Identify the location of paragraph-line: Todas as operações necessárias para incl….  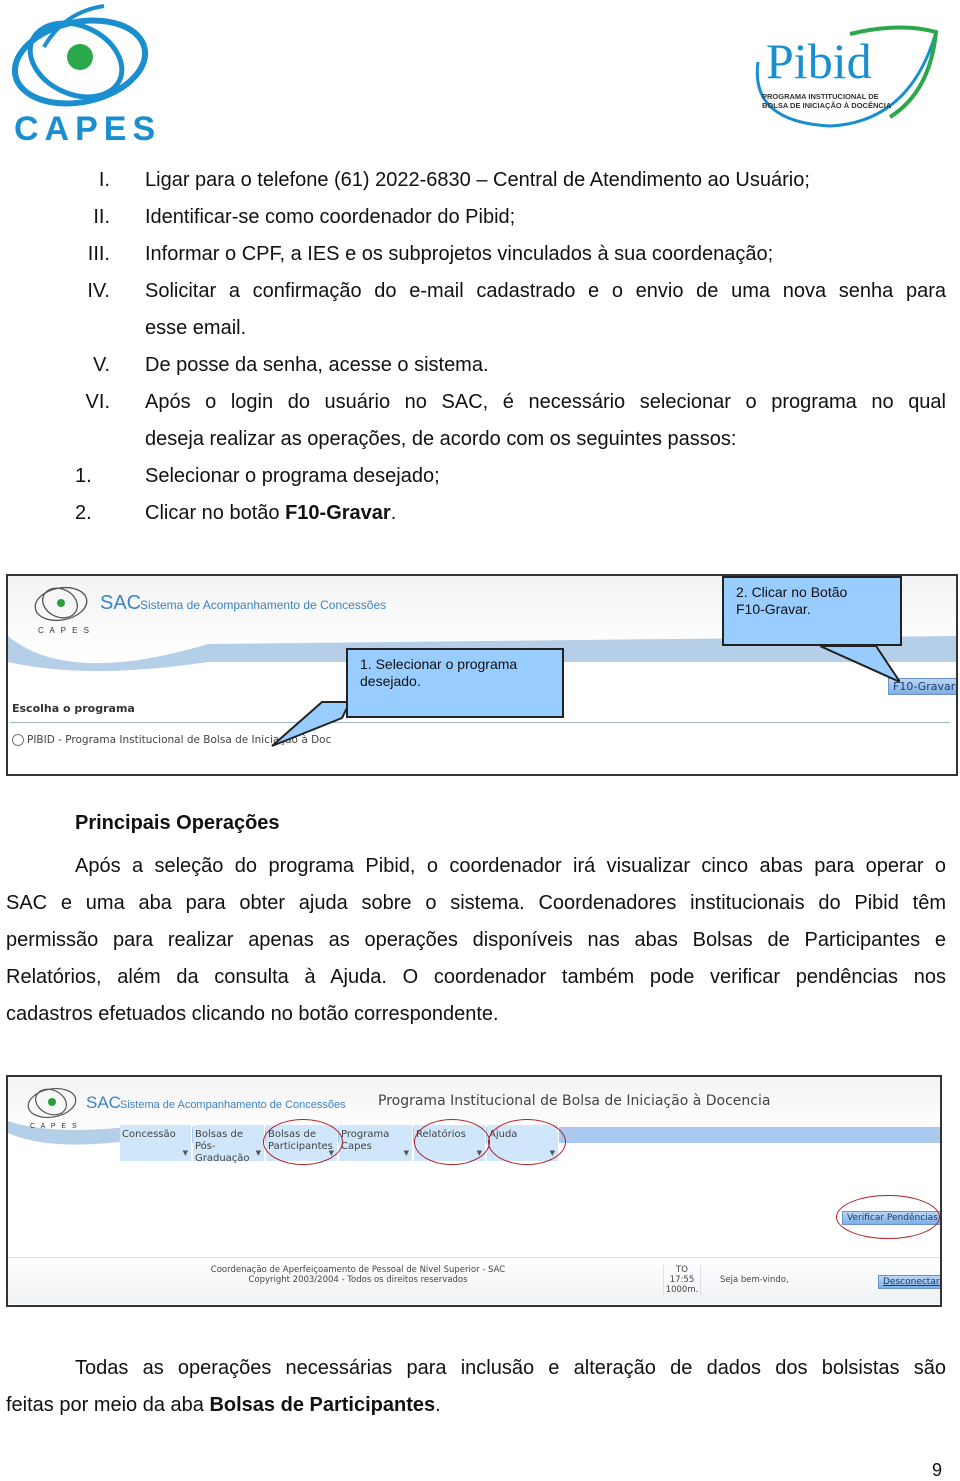
(510, 1368).